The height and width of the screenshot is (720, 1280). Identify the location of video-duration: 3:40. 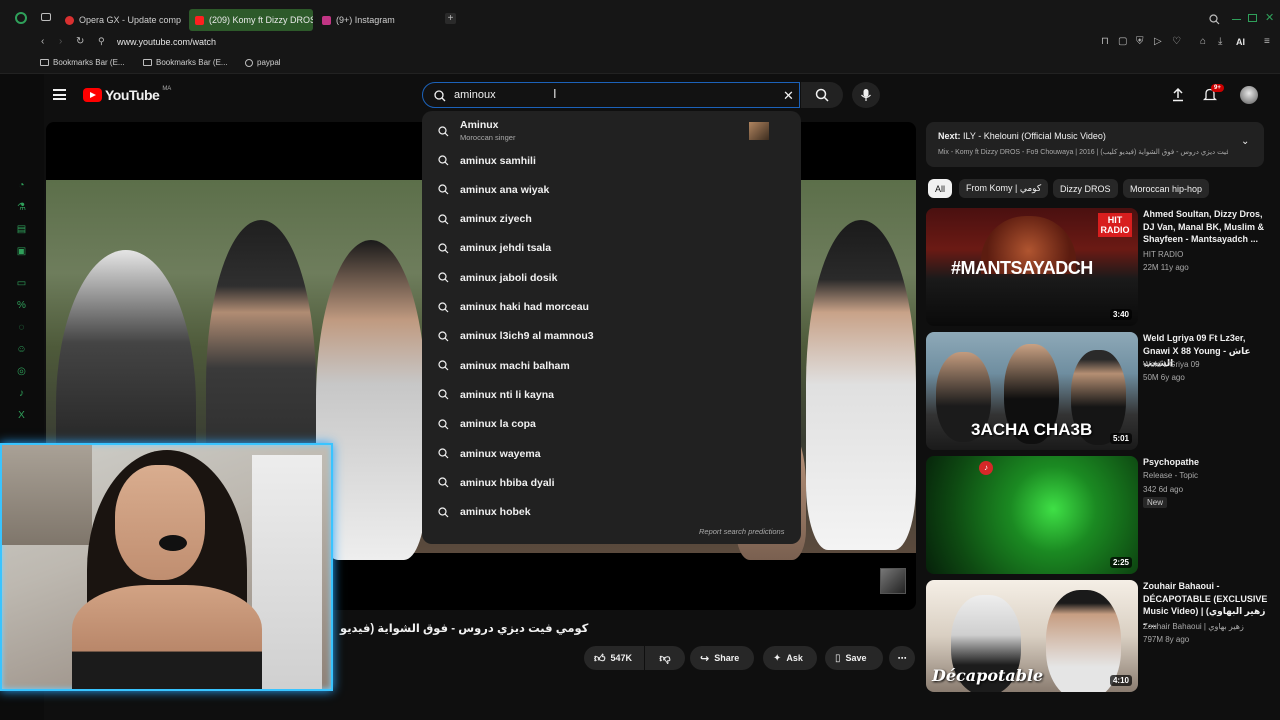
(1120, 314).